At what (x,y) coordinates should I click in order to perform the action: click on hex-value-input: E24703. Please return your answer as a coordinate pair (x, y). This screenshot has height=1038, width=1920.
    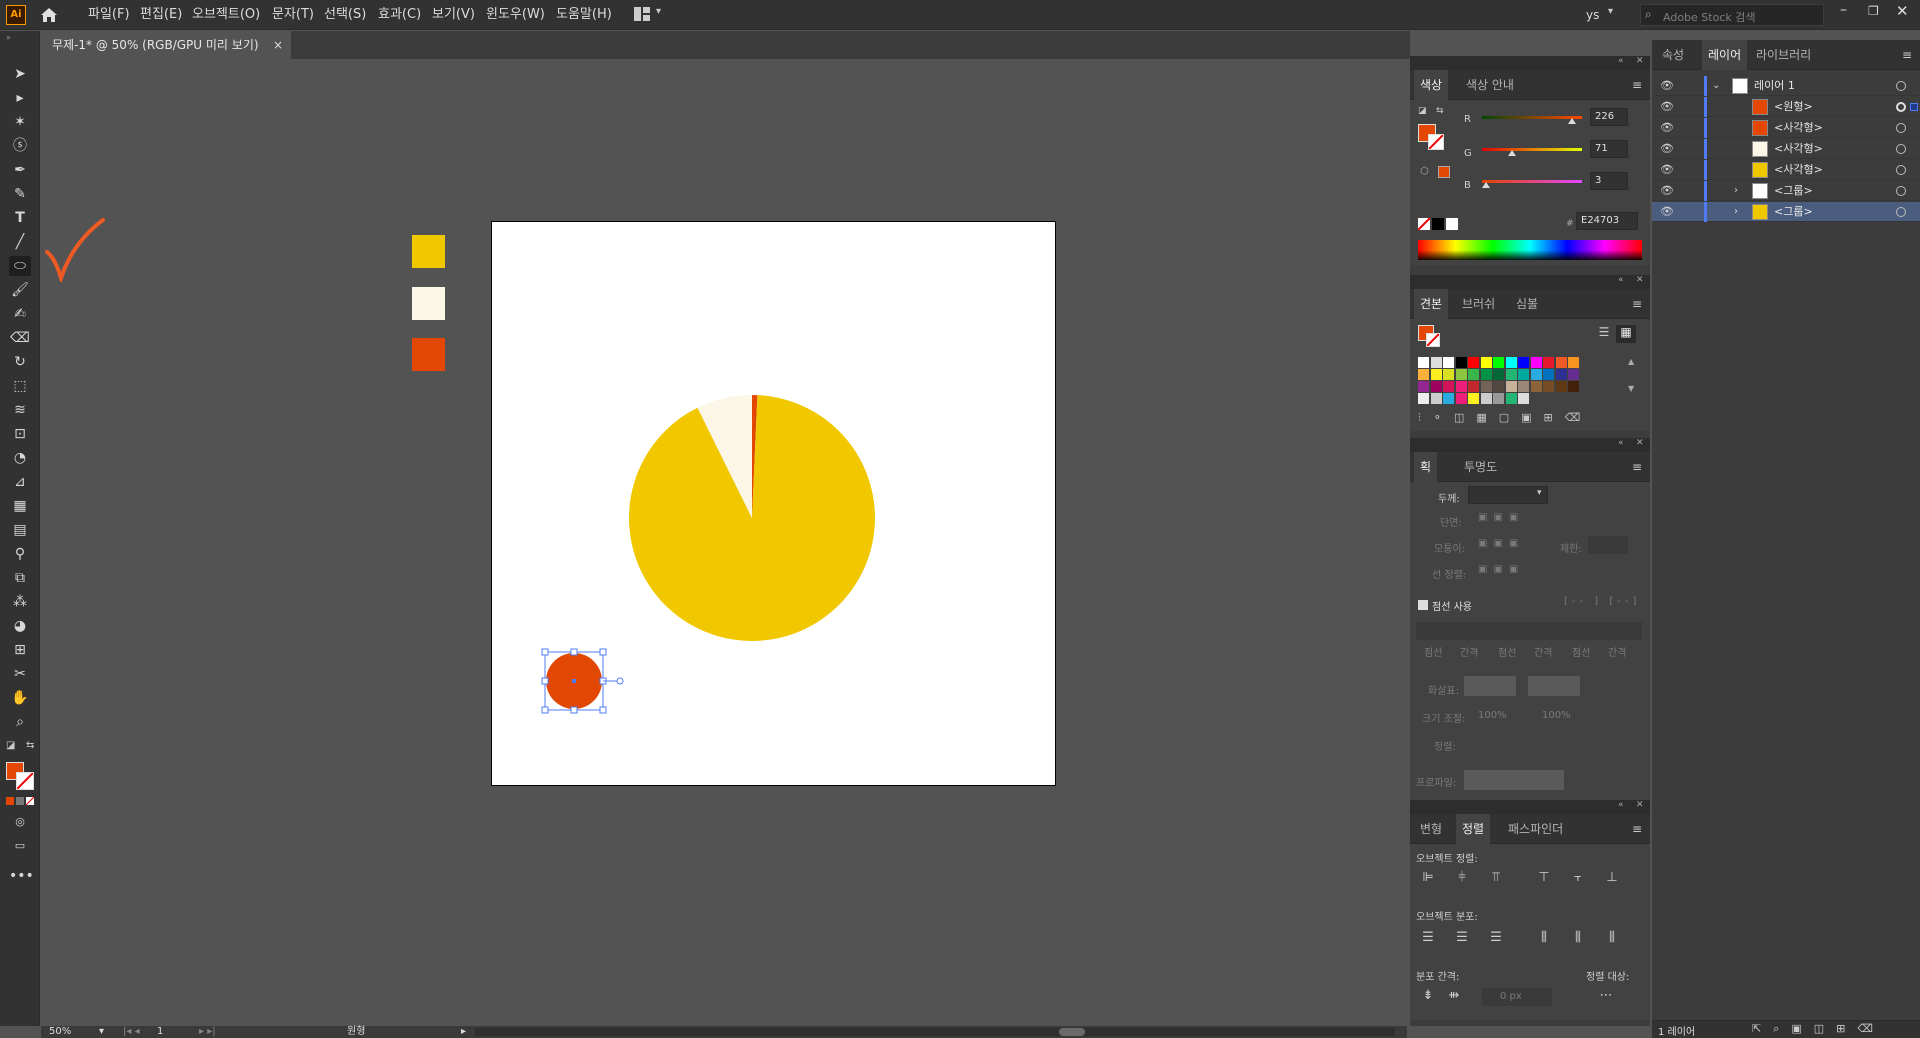
    Looking at the image, I should click on (1607, 221).